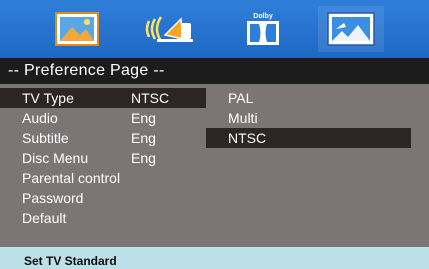 Image resolution: width=429 pixels, height=269 pixels. What do you see at coordinates (214, 71) in the screenshot?
I see `page-title: -- Preference Page --` at bounding box center [214, 71].